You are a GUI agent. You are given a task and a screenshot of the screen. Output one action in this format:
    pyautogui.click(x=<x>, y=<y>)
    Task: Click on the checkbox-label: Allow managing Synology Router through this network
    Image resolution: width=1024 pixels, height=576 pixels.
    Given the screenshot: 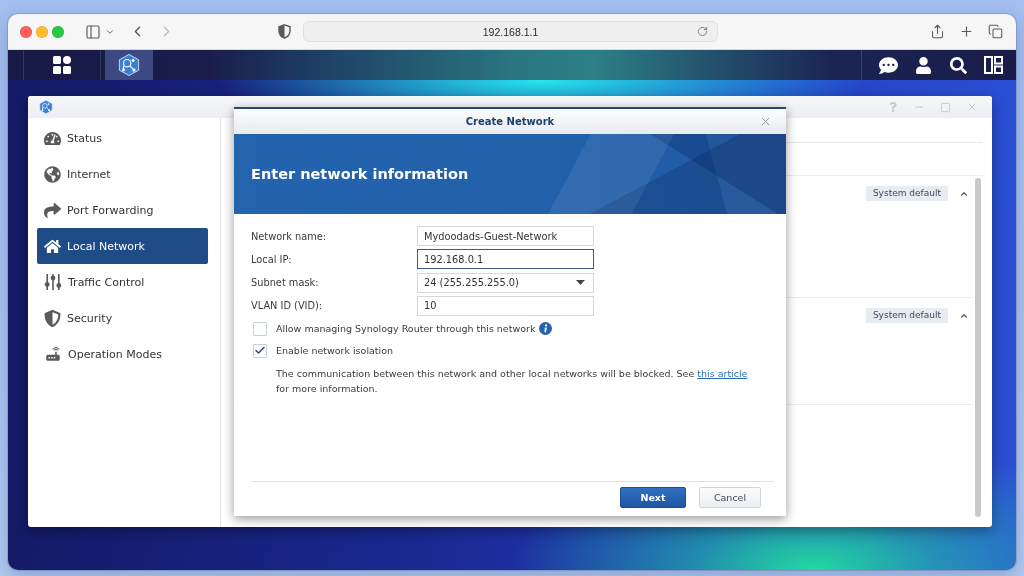 What is the action you would take?
    pyautogui.click(x=406, y=329)
    